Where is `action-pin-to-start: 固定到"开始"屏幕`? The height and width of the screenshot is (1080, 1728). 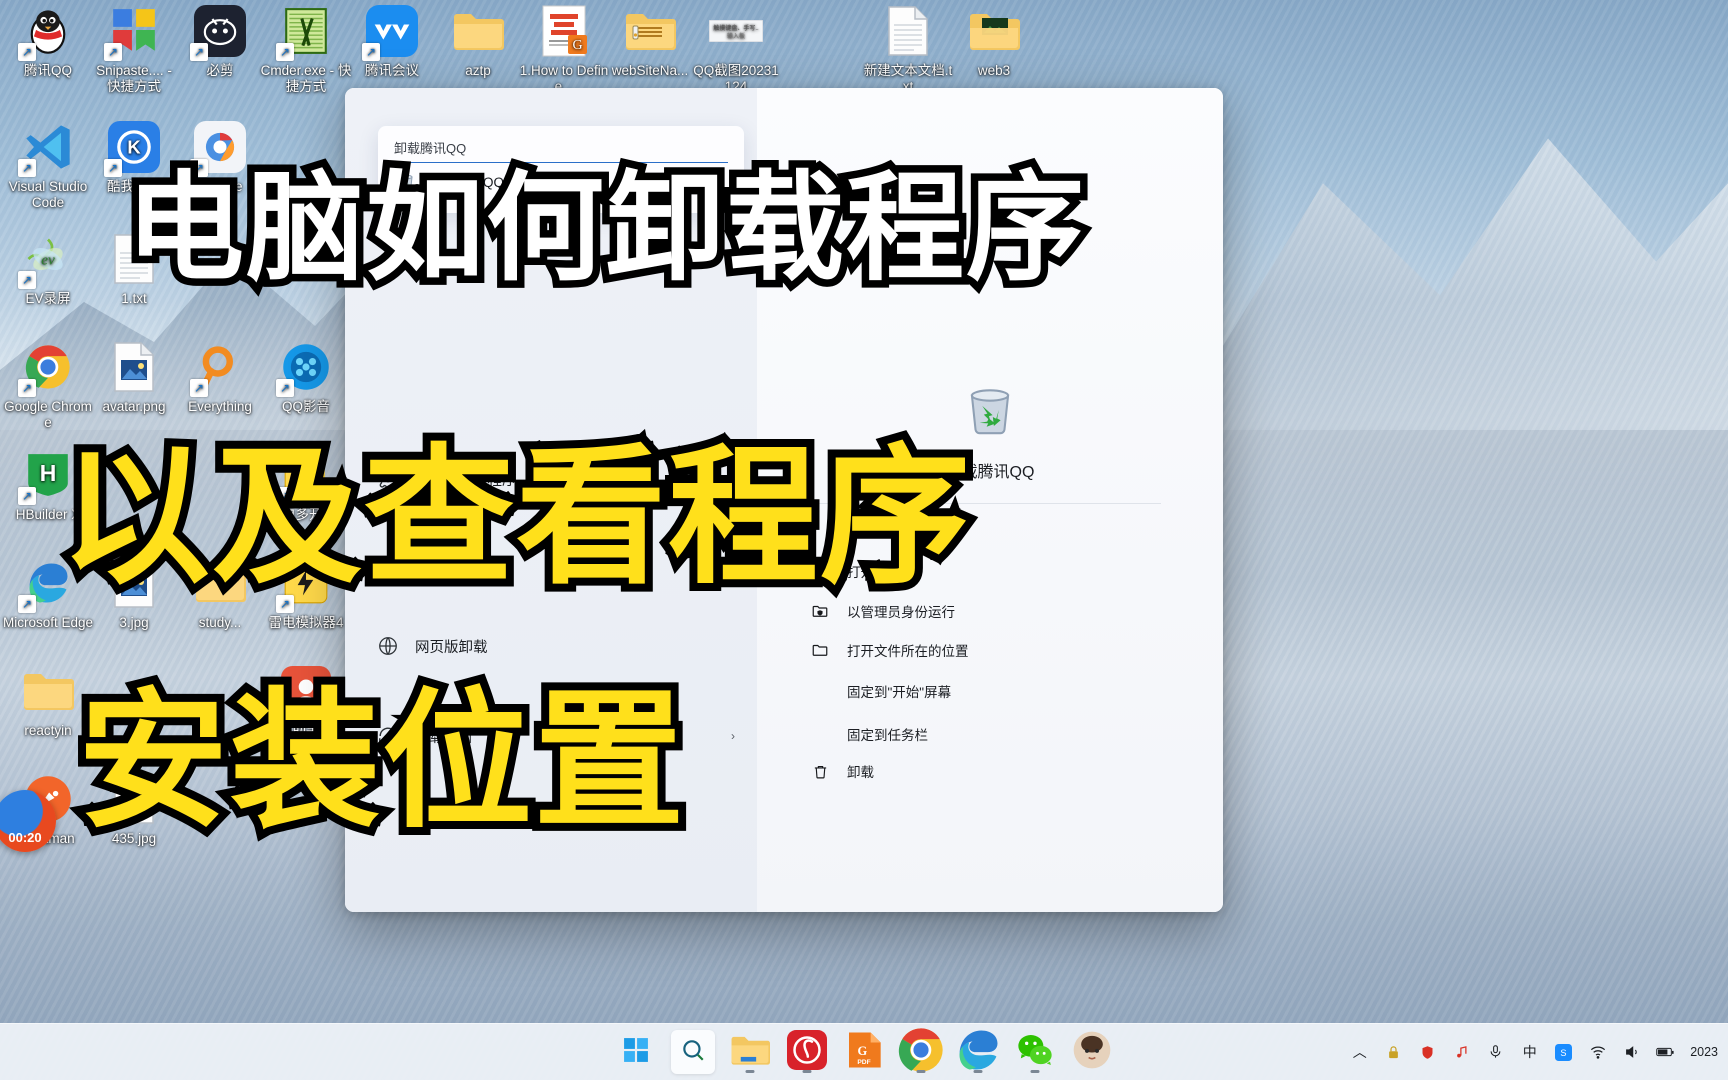
action-pin-to-start: 固定到"开始"屏幕 is located at coordinates (974, 691).